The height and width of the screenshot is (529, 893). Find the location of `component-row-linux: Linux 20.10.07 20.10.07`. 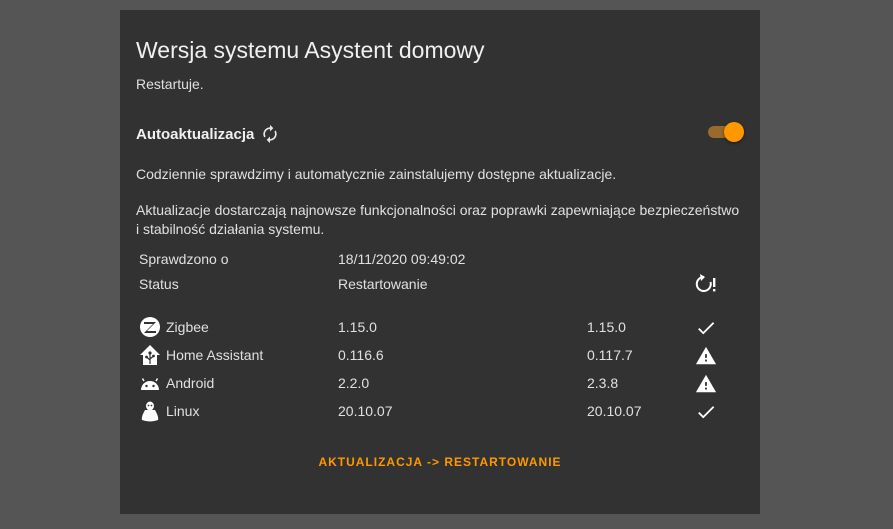

component-row-linux: Linux 20.10.07 20.10.07 is located at coordinates (434, 412).